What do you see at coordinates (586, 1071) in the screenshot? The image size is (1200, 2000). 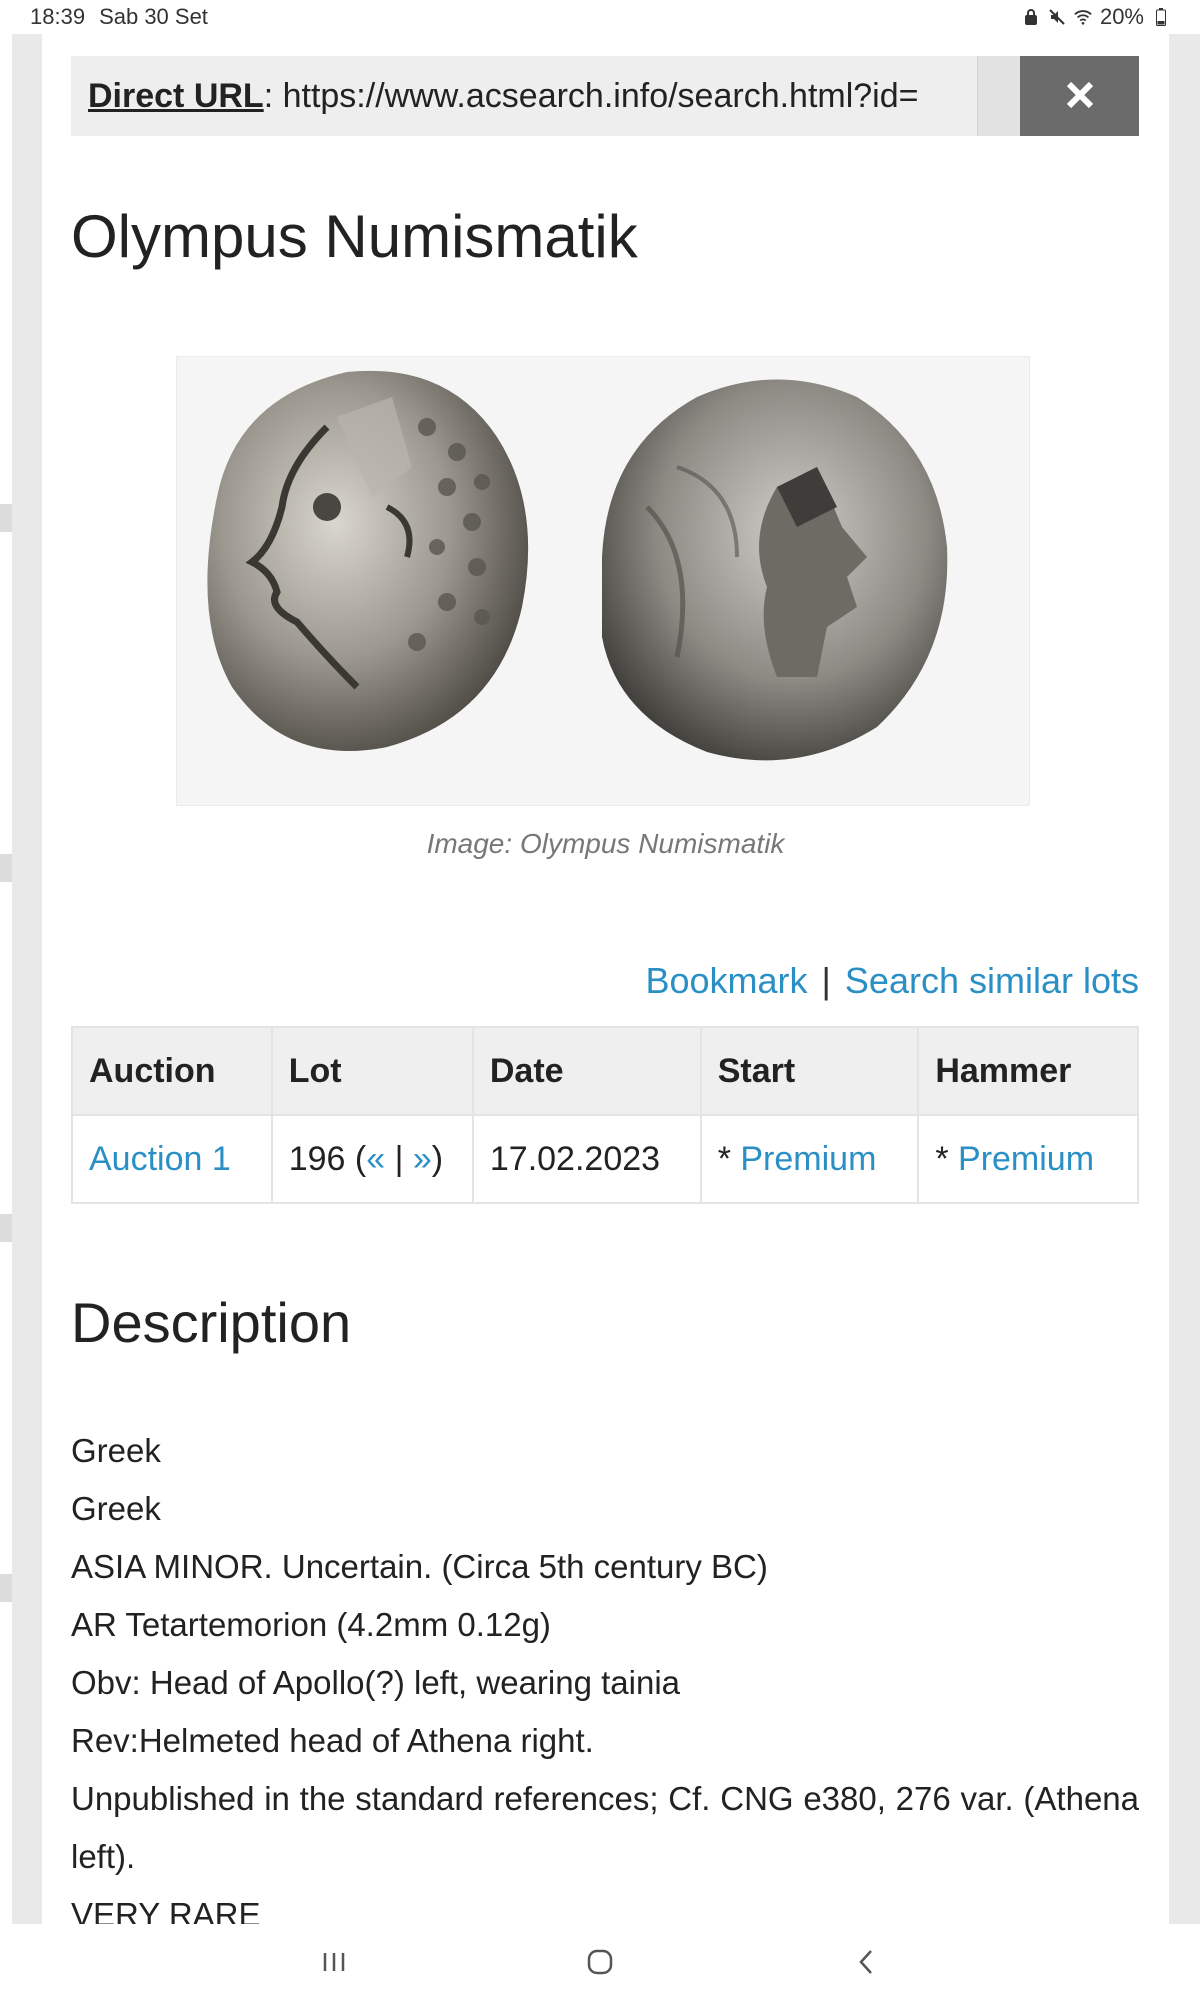 I see `header-date: Date` at bounding box center [586, 1071].